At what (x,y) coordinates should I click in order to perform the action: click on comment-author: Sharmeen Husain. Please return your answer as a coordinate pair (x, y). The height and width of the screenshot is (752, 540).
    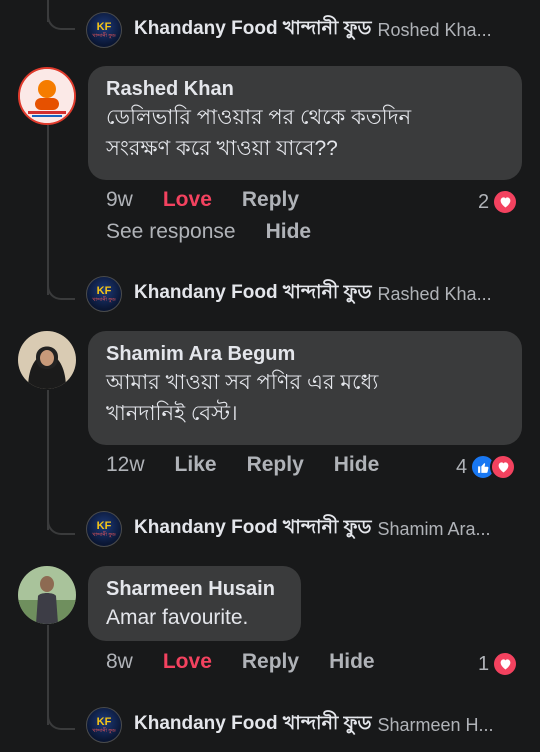
    Looking at the image, I should click on (194, 589).